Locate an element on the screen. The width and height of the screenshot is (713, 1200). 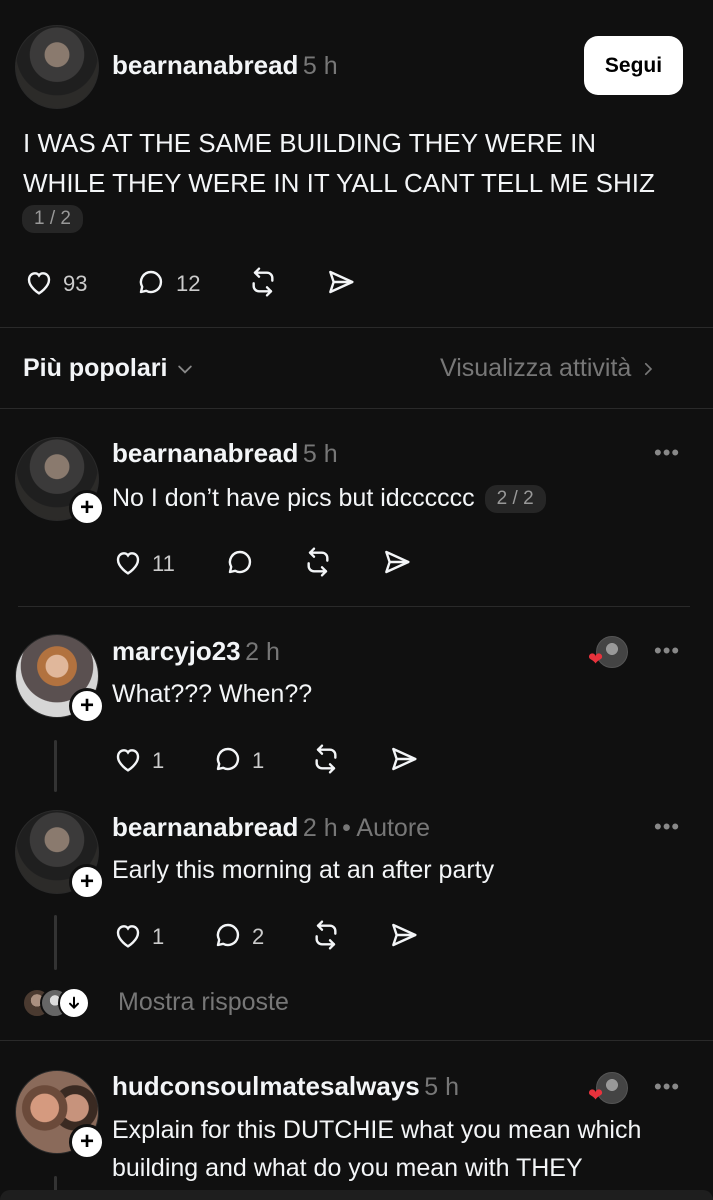
view-activity-link: Visualizza attività is located at coordinates (548, 368).